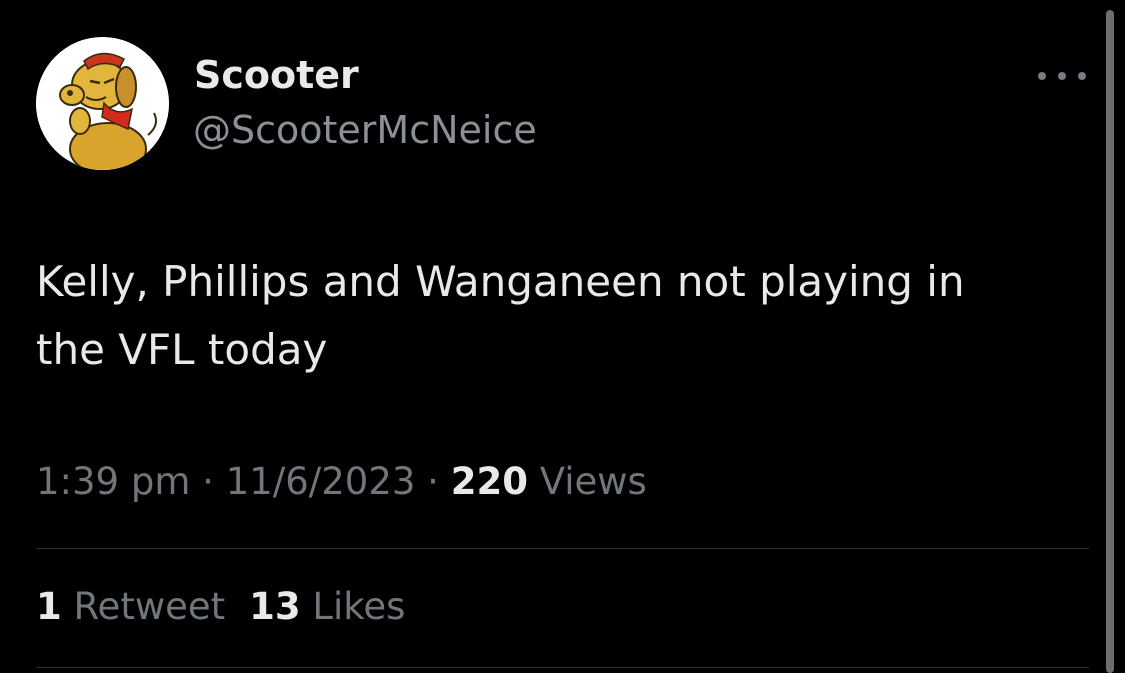 The image size is (1125, 673). I want to click on more-options-button, so click(1062, 76).